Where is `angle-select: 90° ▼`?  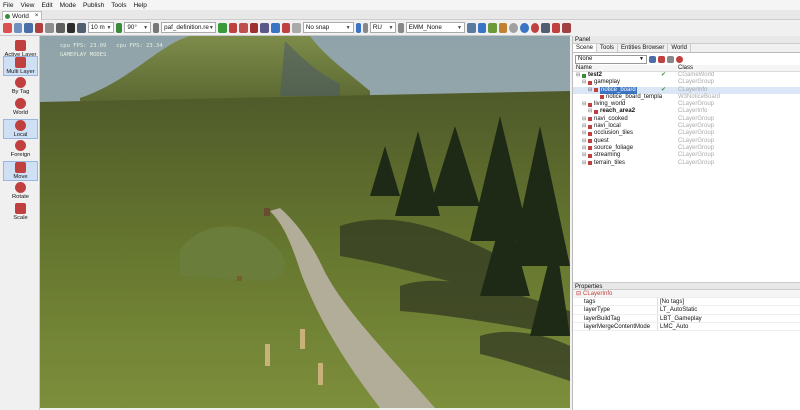
angle-select: 90° ▼ is located at coordinates (138, 27).